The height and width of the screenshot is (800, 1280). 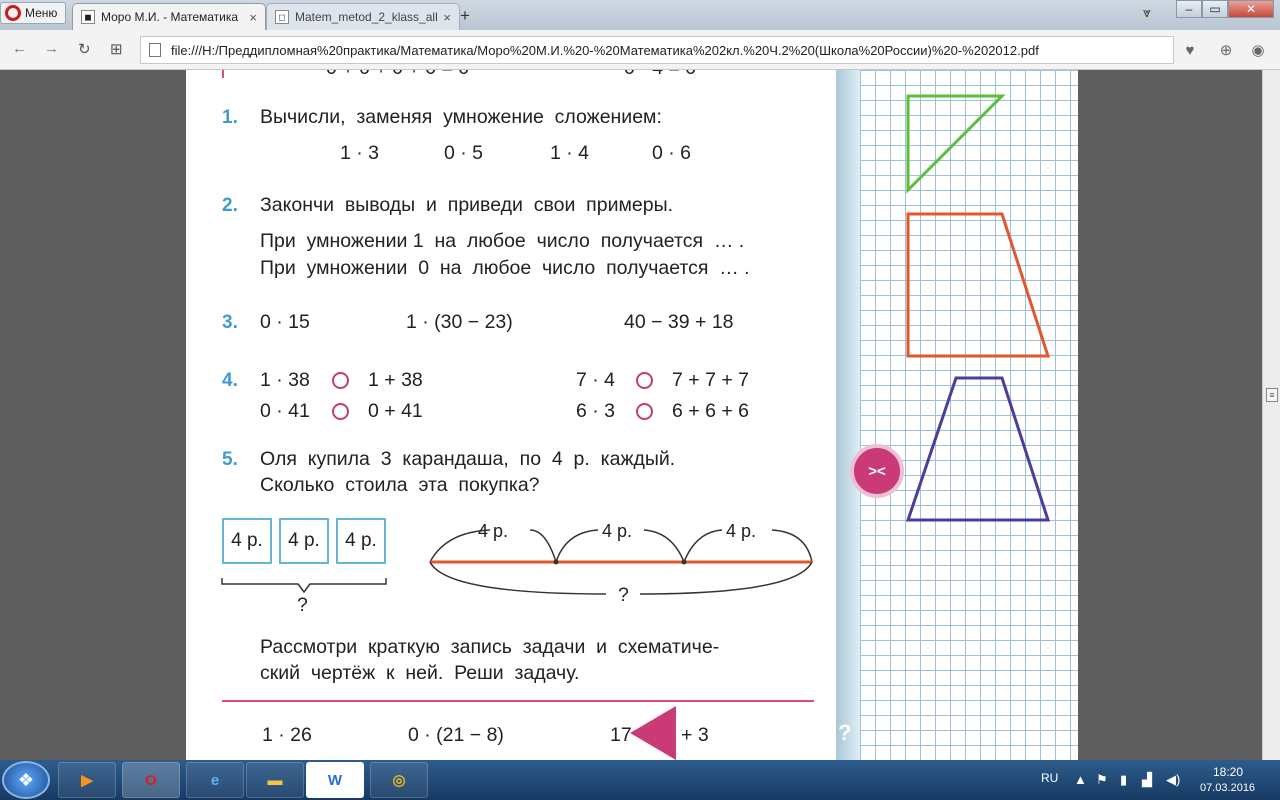 I want to click on page-icon: ◻, so click(x=282, y=17).